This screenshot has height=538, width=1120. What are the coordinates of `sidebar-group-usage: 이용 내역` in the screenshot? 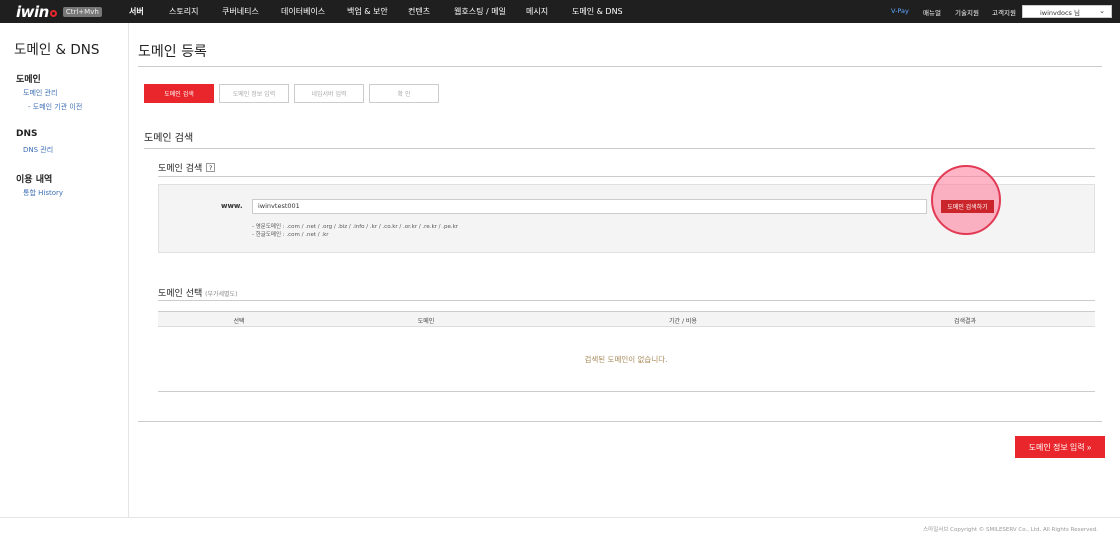 It's located at (34, 180).